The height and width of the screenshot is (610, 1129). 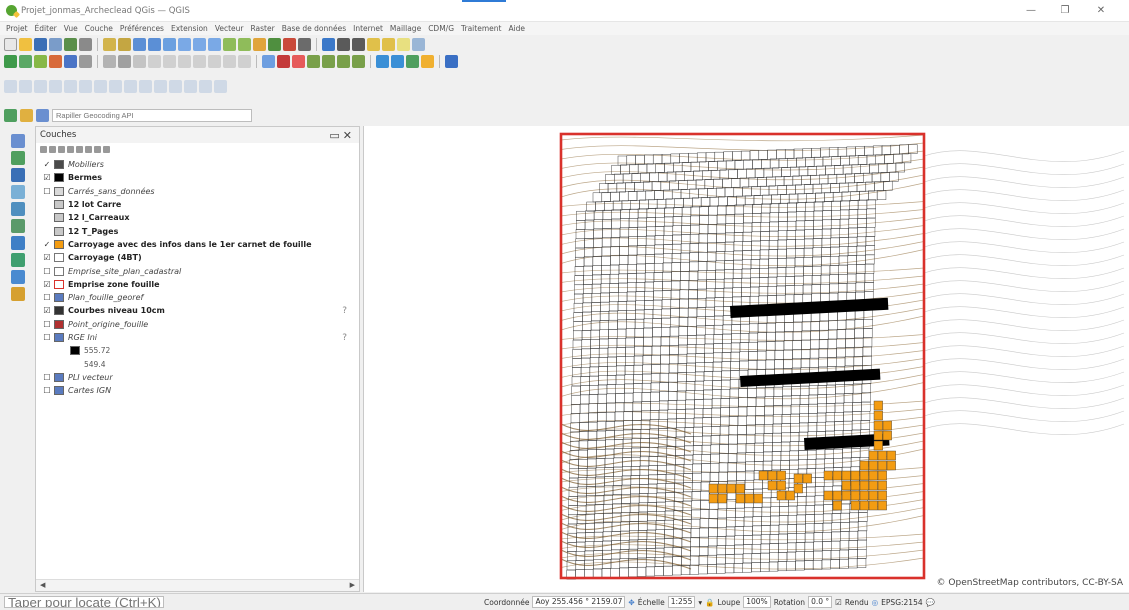 I want to click on layer-item: 555.72, so click(x=197, y=350).